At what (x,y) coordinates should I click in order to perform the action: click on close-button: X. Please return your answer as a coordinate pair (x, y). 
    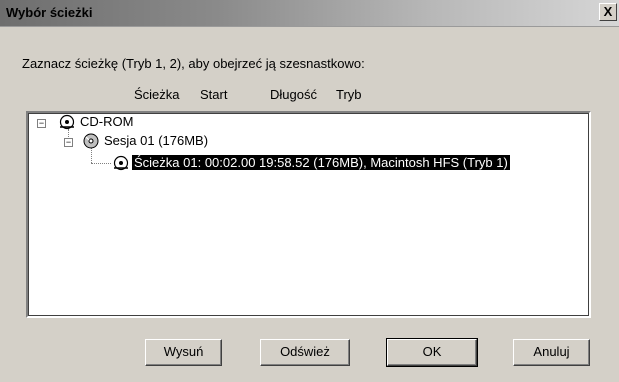
    Looking at the image, I should click on (608, 12).